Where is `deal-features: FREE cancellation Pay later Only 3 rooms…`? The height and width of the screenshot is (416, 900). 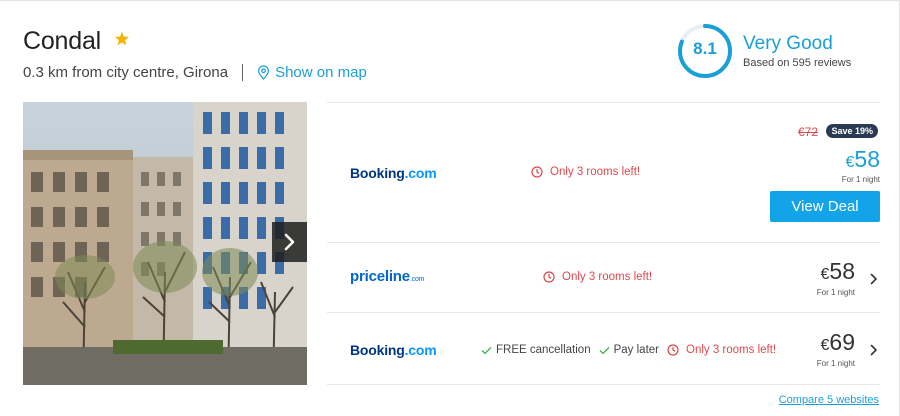
deal-features: FREE cancellation Pay later Only 3 rooms… is located at coordinates (628, 350).